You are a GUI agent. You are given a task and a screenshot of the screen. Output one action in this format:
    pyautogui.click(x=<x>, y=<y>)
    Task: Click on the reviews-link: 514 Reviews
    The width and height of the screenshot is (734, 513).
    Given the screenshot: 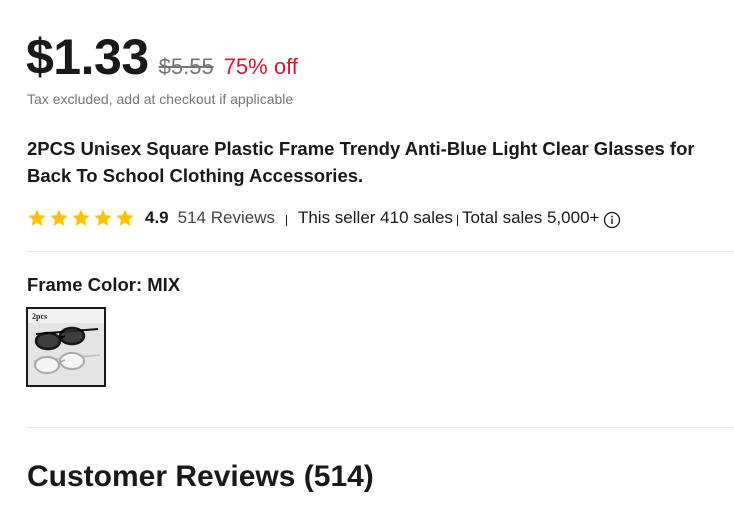 What is the action you would take?
    pyautogui.click(x=226, y=218)
    